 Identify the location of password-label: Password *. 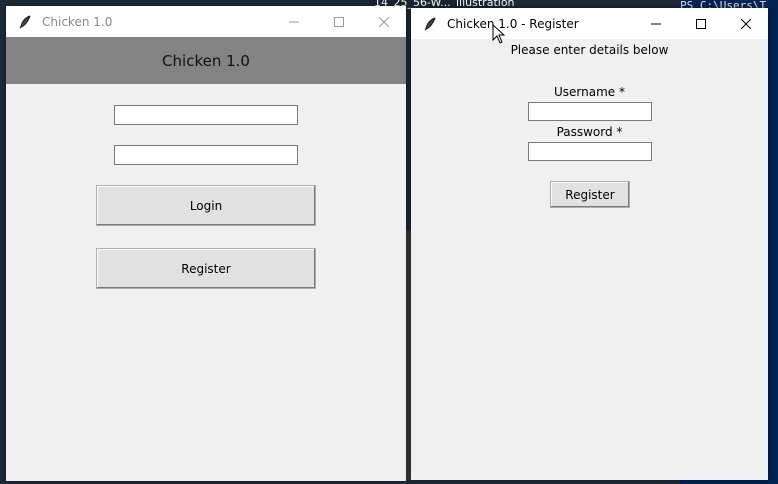
(589, 132).